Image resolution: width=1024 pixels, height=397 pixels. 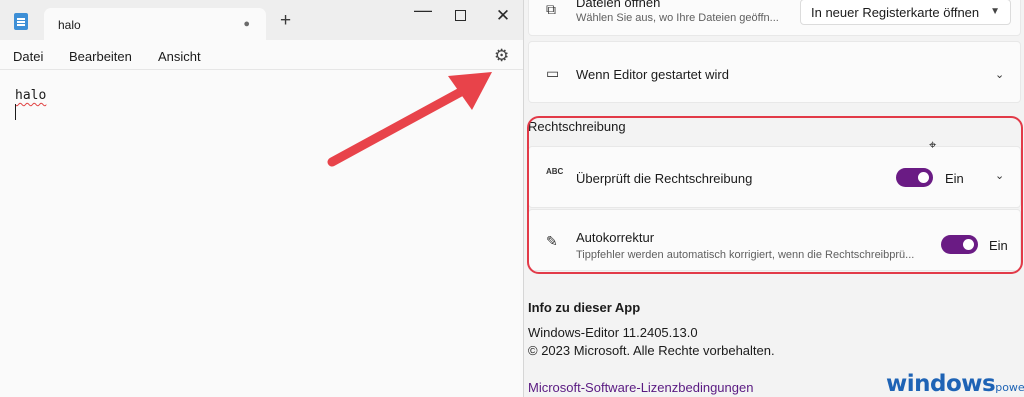 I want to click on maximize-icon, so click(x=460, y=15).